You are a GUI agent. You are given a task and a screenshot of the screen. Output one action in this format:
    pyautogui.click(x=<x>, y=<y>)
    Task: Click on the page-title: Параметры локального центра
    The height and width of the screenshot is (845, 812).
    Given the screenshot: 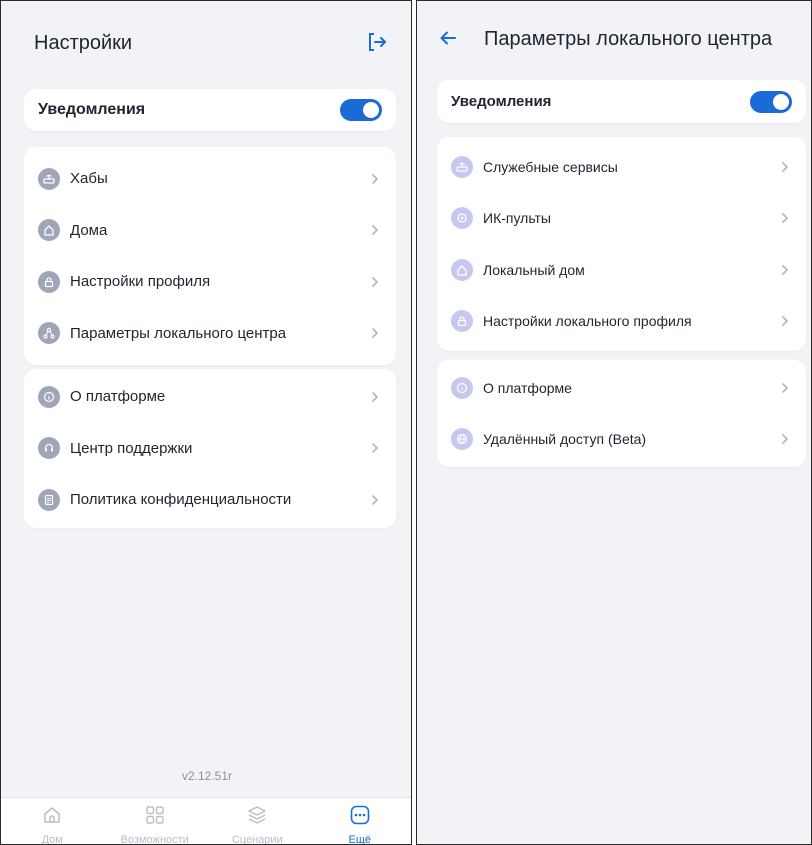 What is the action you would take?
    pyautogui.click(x=628, y=39)
    